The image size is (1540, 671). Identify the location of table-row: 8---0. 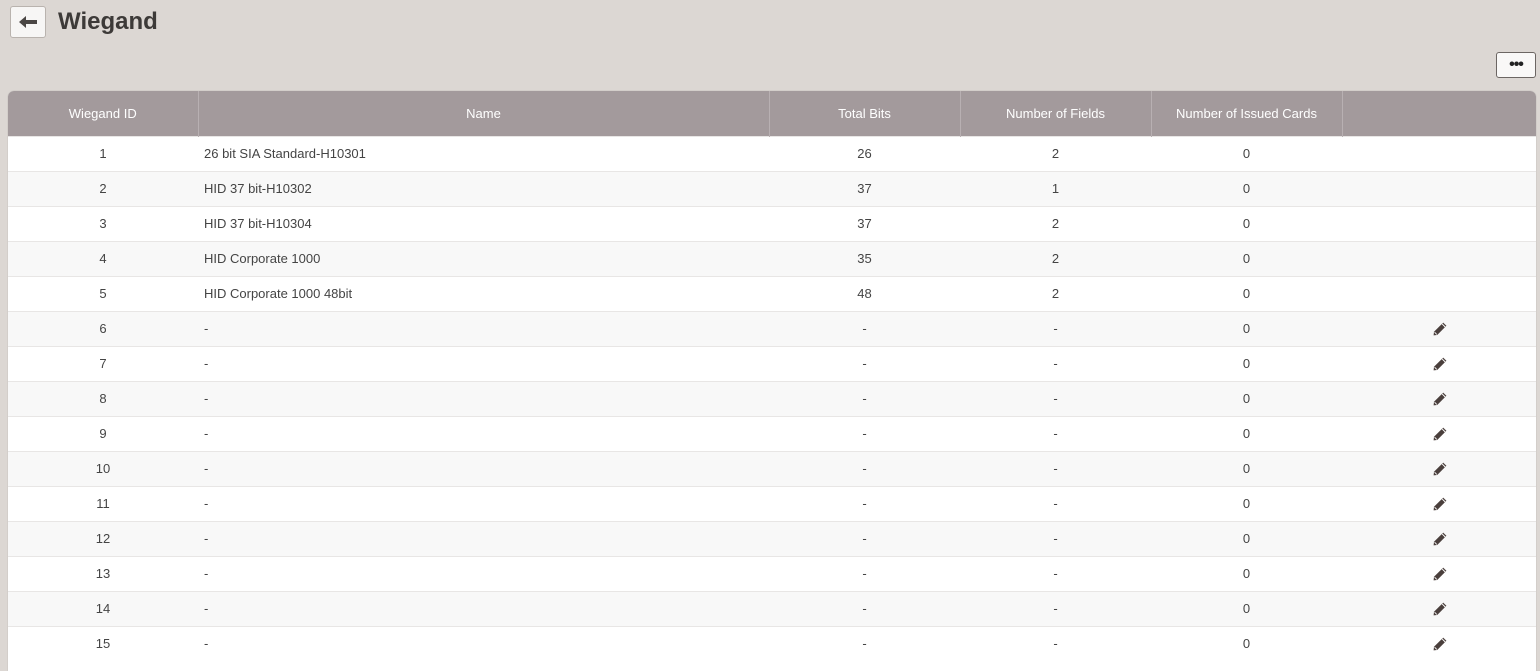
(772, 398).